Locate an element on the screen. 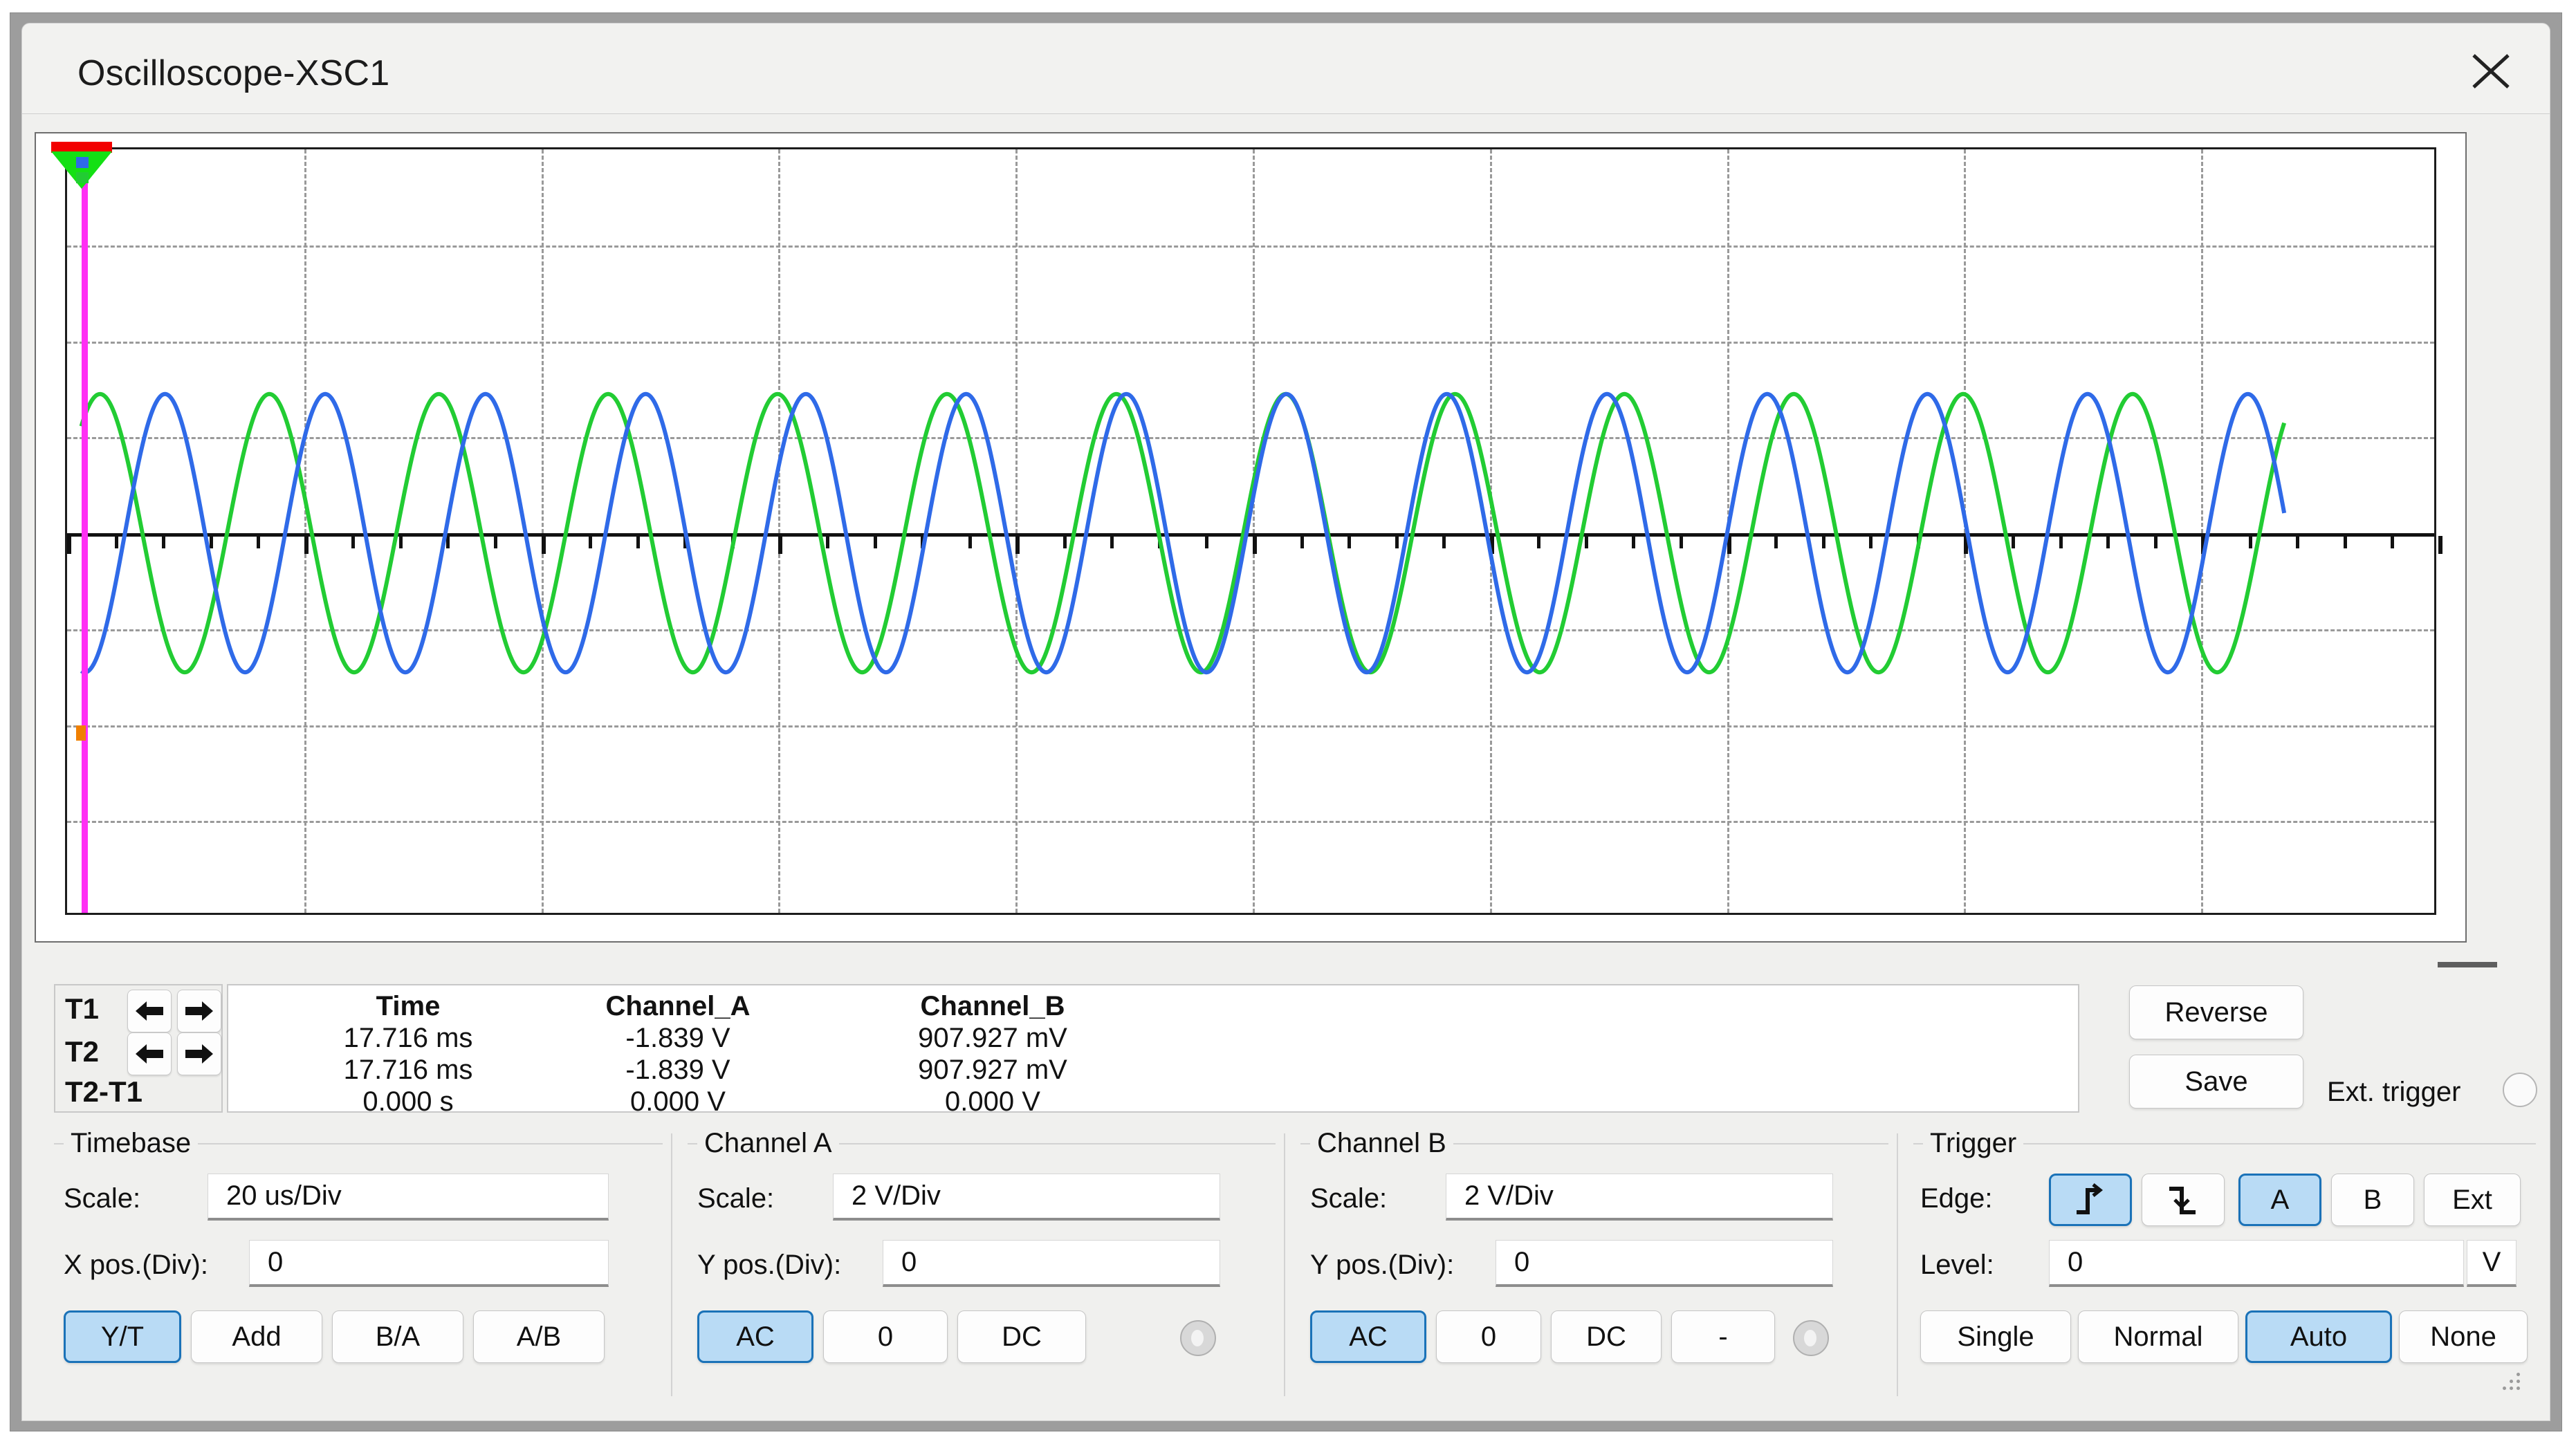 The image size is (2576, 1446). channel-b-ypos-input: 0 is located at coordinates (1664, 1263).